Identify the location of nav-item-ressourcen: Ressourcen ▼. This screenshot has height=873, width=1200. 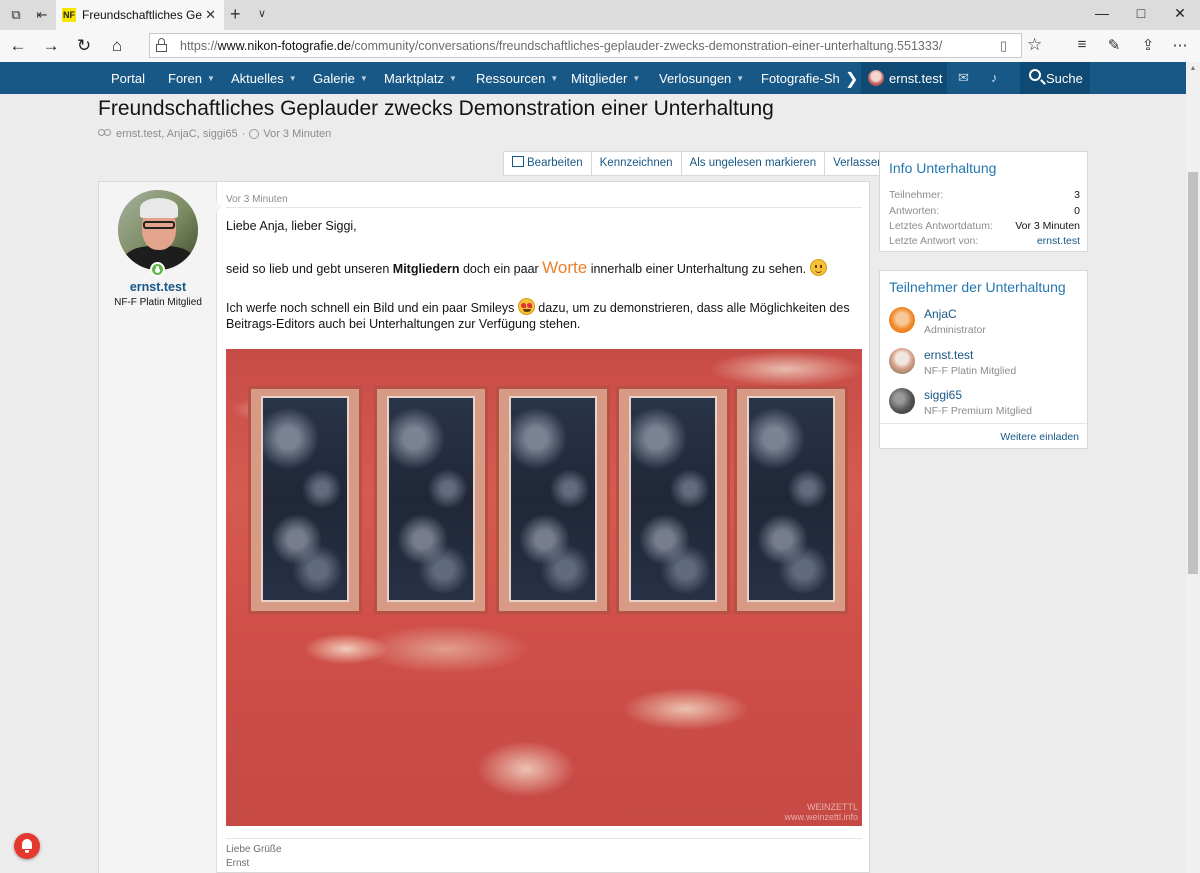
(517, 78).